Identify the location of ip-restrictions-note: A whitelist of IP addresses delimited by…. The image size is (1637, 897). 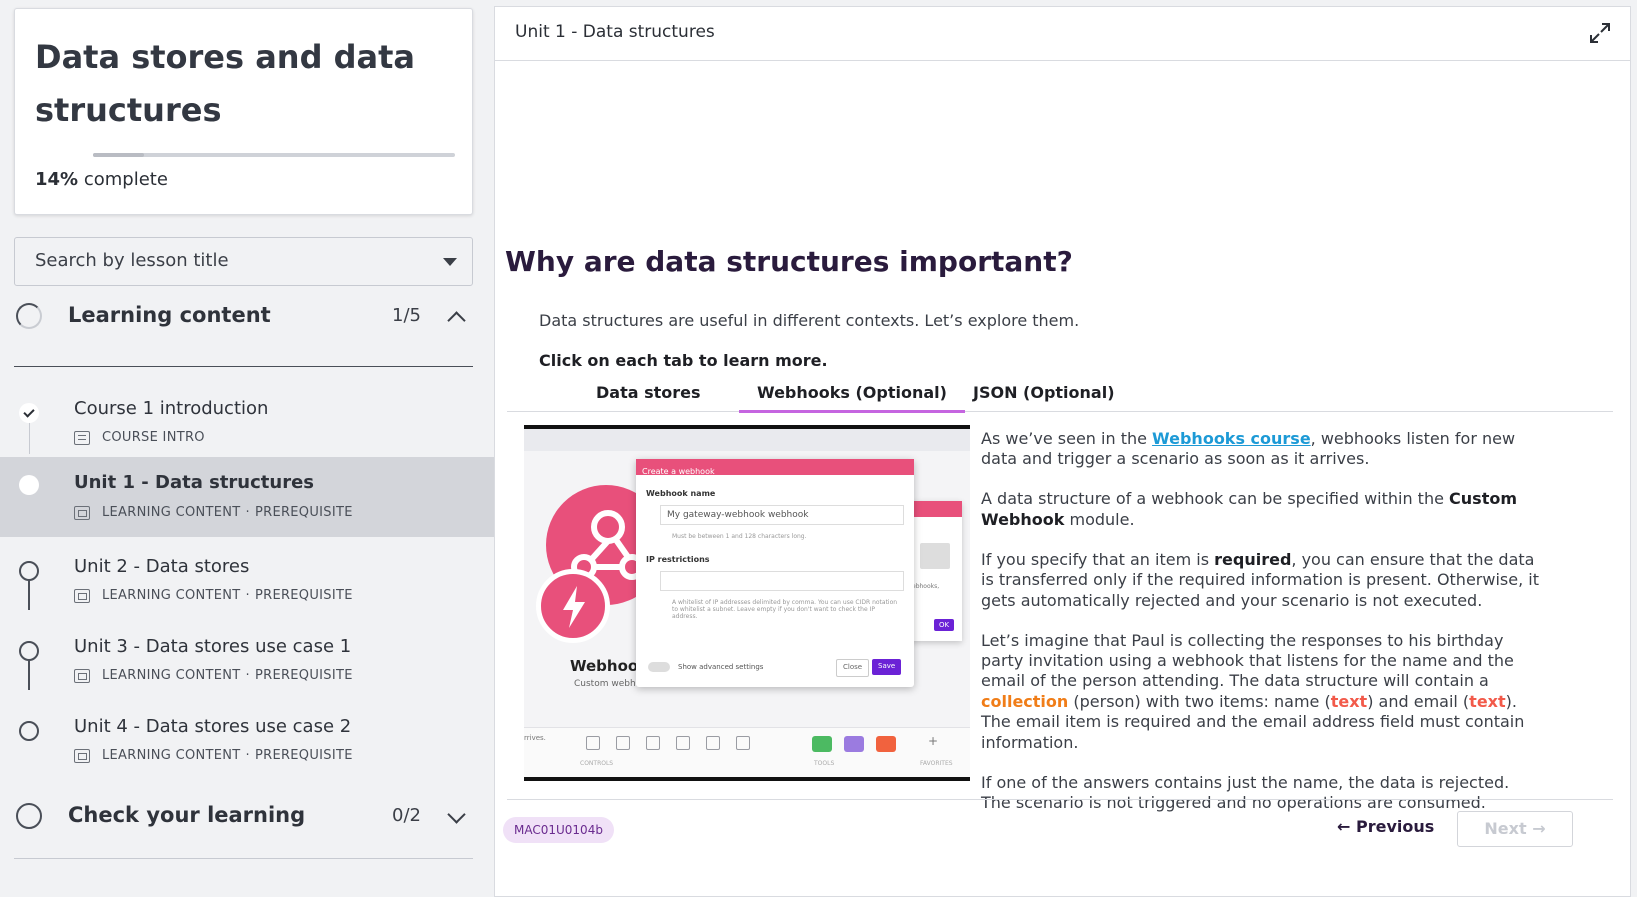
(785, 609).